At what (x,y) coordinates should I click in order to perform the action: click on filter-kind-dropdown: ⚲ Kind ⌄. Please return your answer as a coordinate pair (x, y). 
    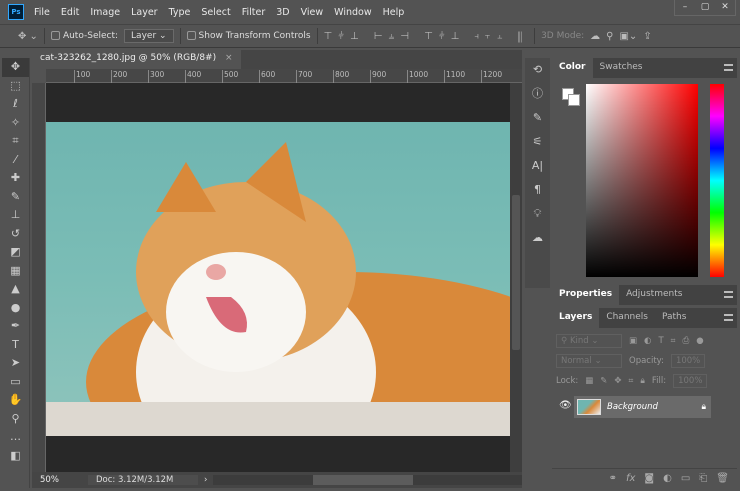
    Looking at the image, I should click on (589, 341).